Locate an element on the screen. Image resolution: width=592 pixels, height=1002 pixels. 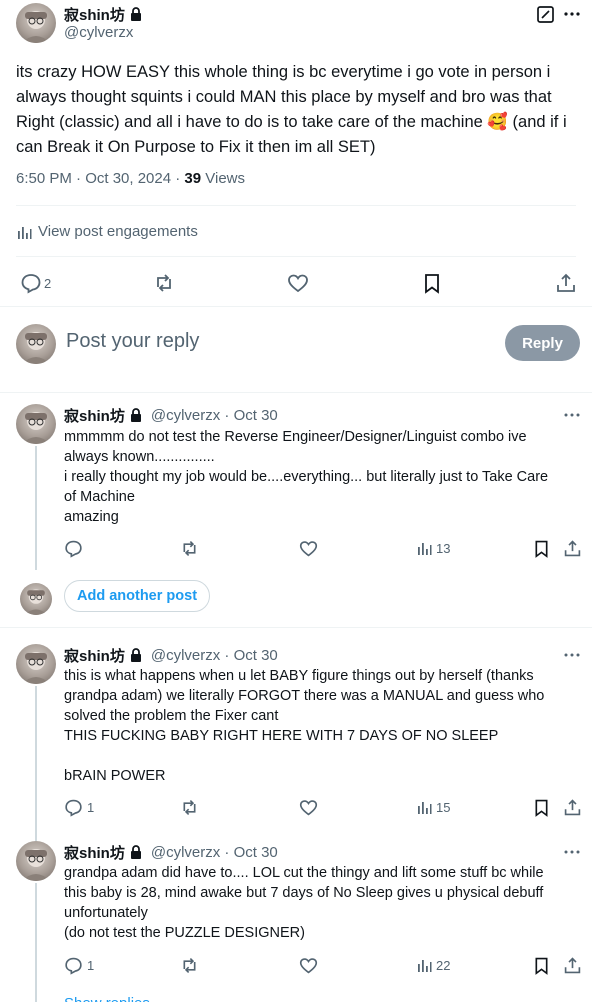
views-label: Views is located at coordinates (223, 178).